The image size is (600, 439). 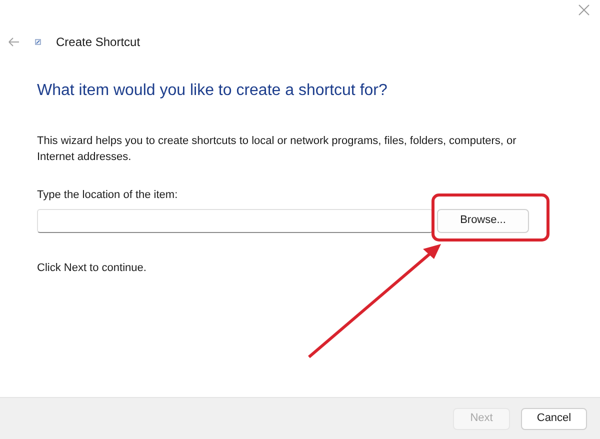 I want to click on location-field, so click(x=235, y=220).